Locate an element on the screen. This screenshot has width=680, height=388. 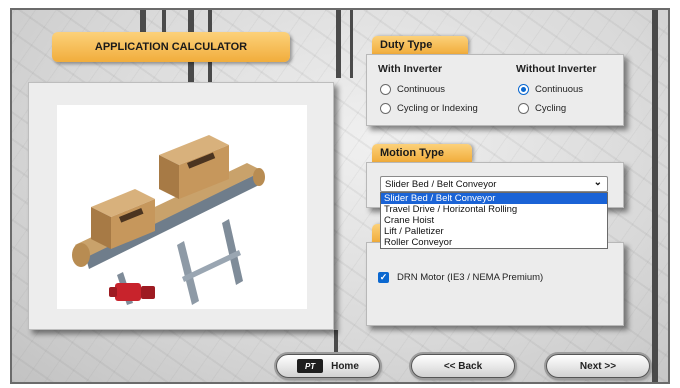
motor-option-panel is located at coordinates (495, 284).